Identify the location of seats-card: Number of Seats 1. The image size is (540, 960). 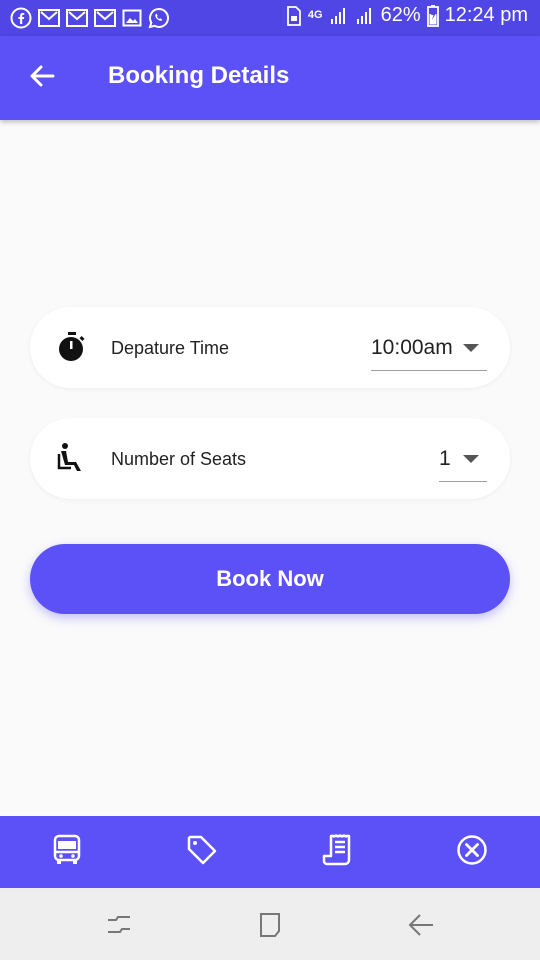
(270, 458).